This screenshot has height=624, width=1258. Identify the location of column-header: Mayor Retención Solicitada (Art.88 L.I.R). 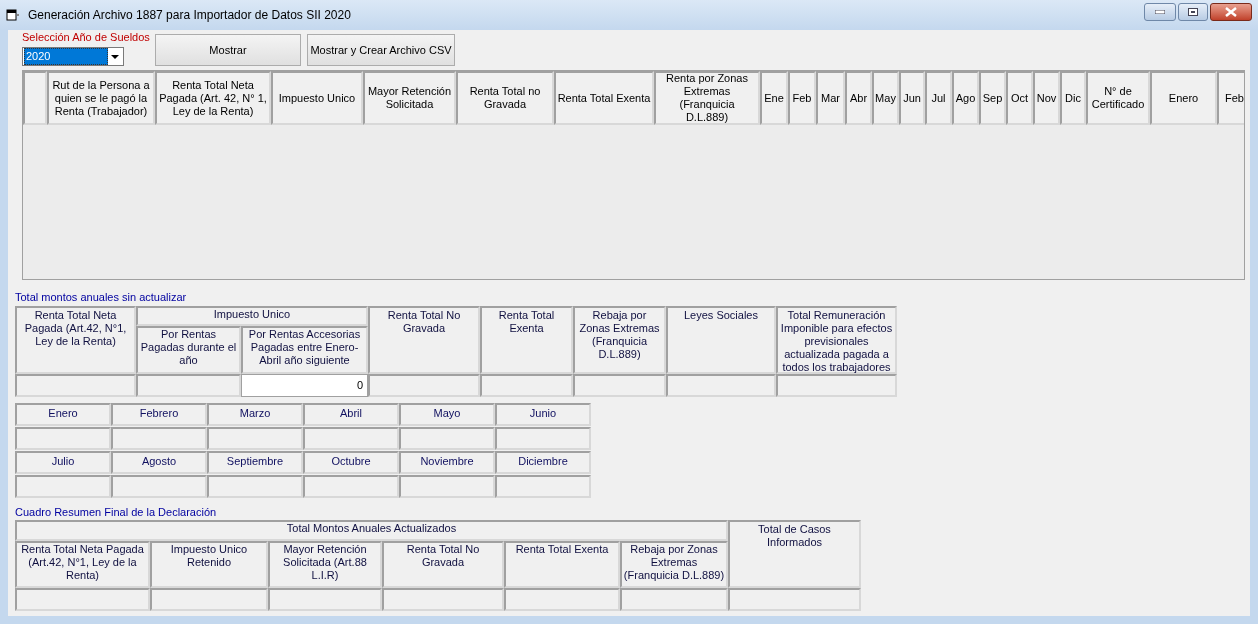
(325, 564).